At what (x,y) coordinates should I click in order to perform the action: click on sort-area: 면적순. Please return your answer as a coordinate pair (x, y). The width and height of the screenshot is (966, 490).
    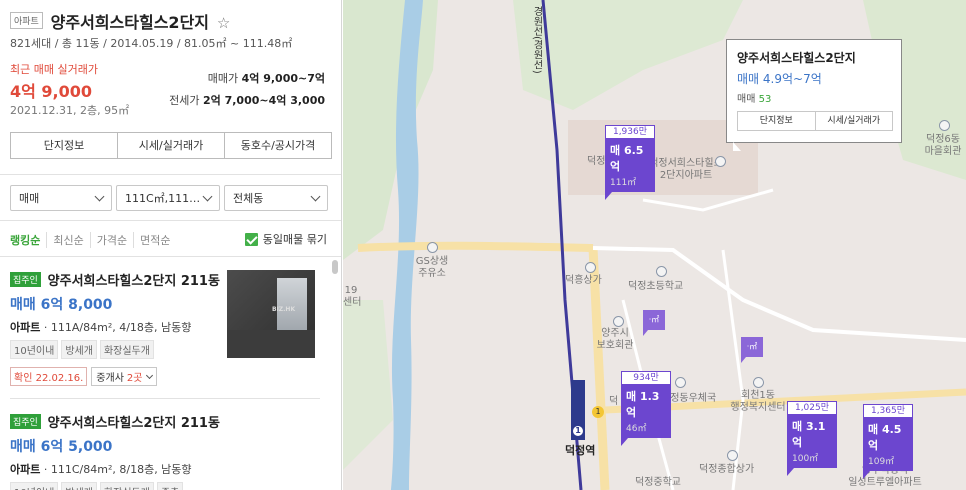
    Looking at the image, I should click on (154, 240).